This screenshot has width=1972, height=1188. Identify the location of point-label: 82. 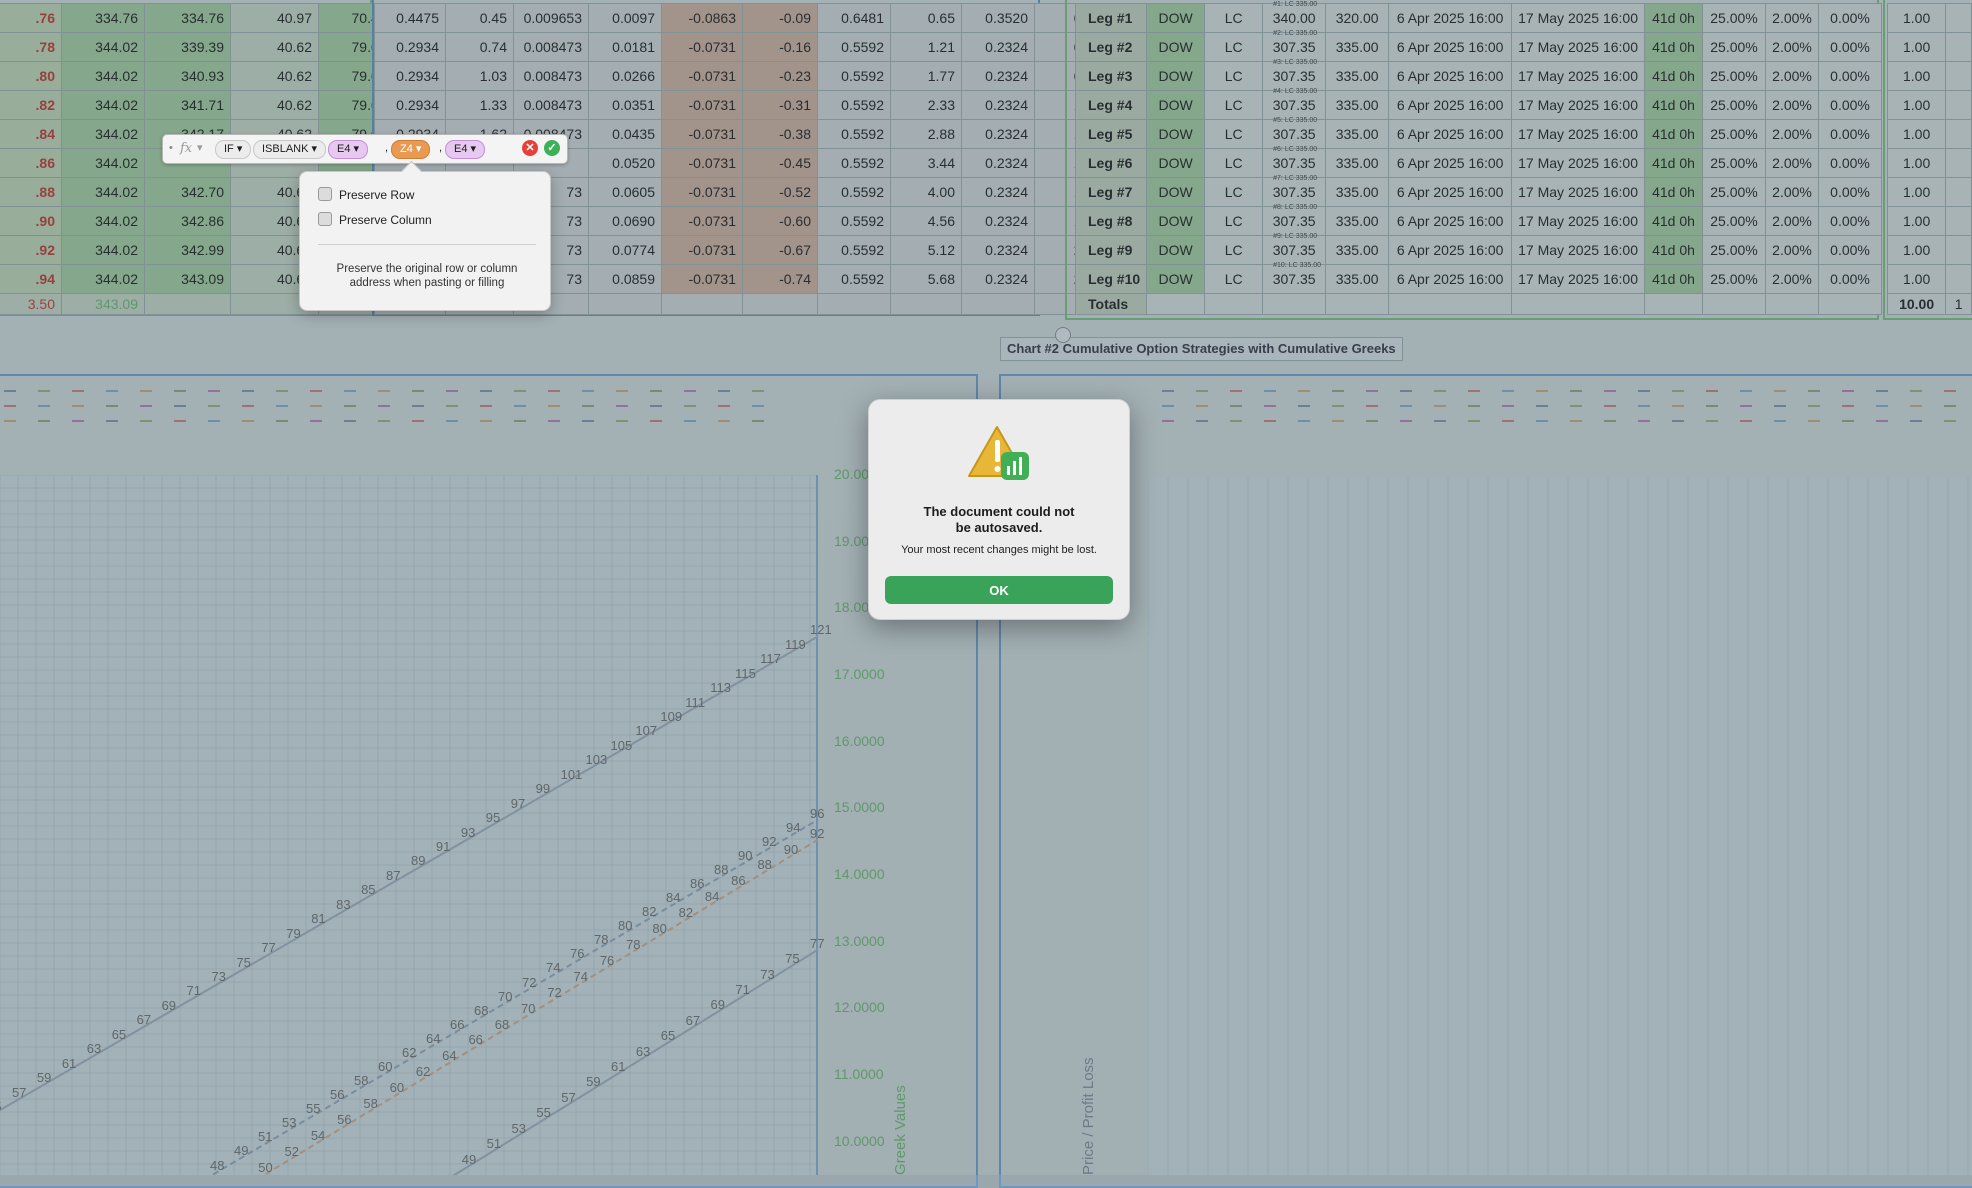
(649, 912).